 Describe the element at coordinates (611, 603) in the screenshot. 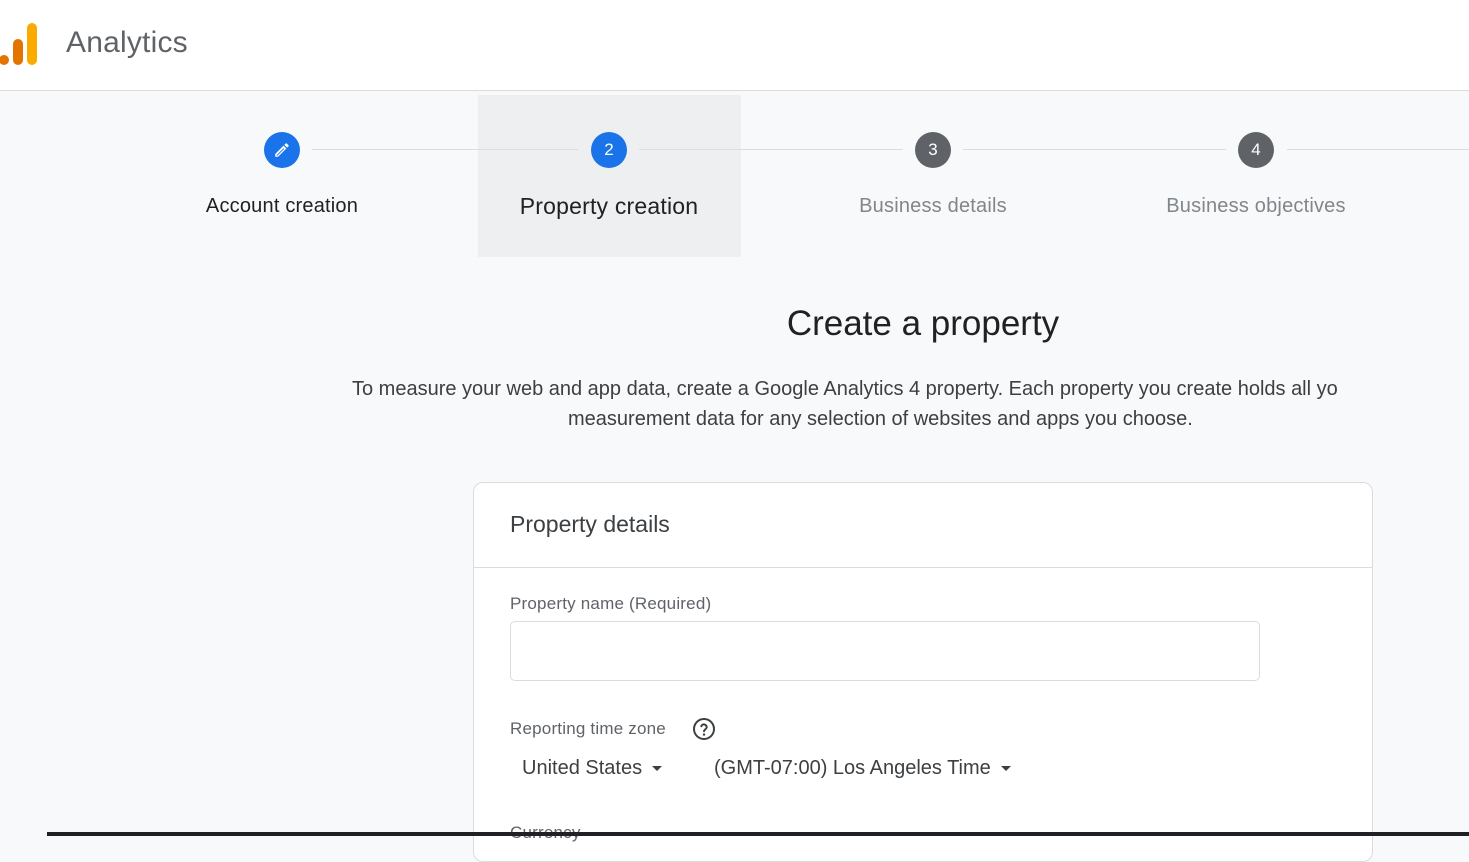

I see `property-name-label: Property name (Required)` at that location.